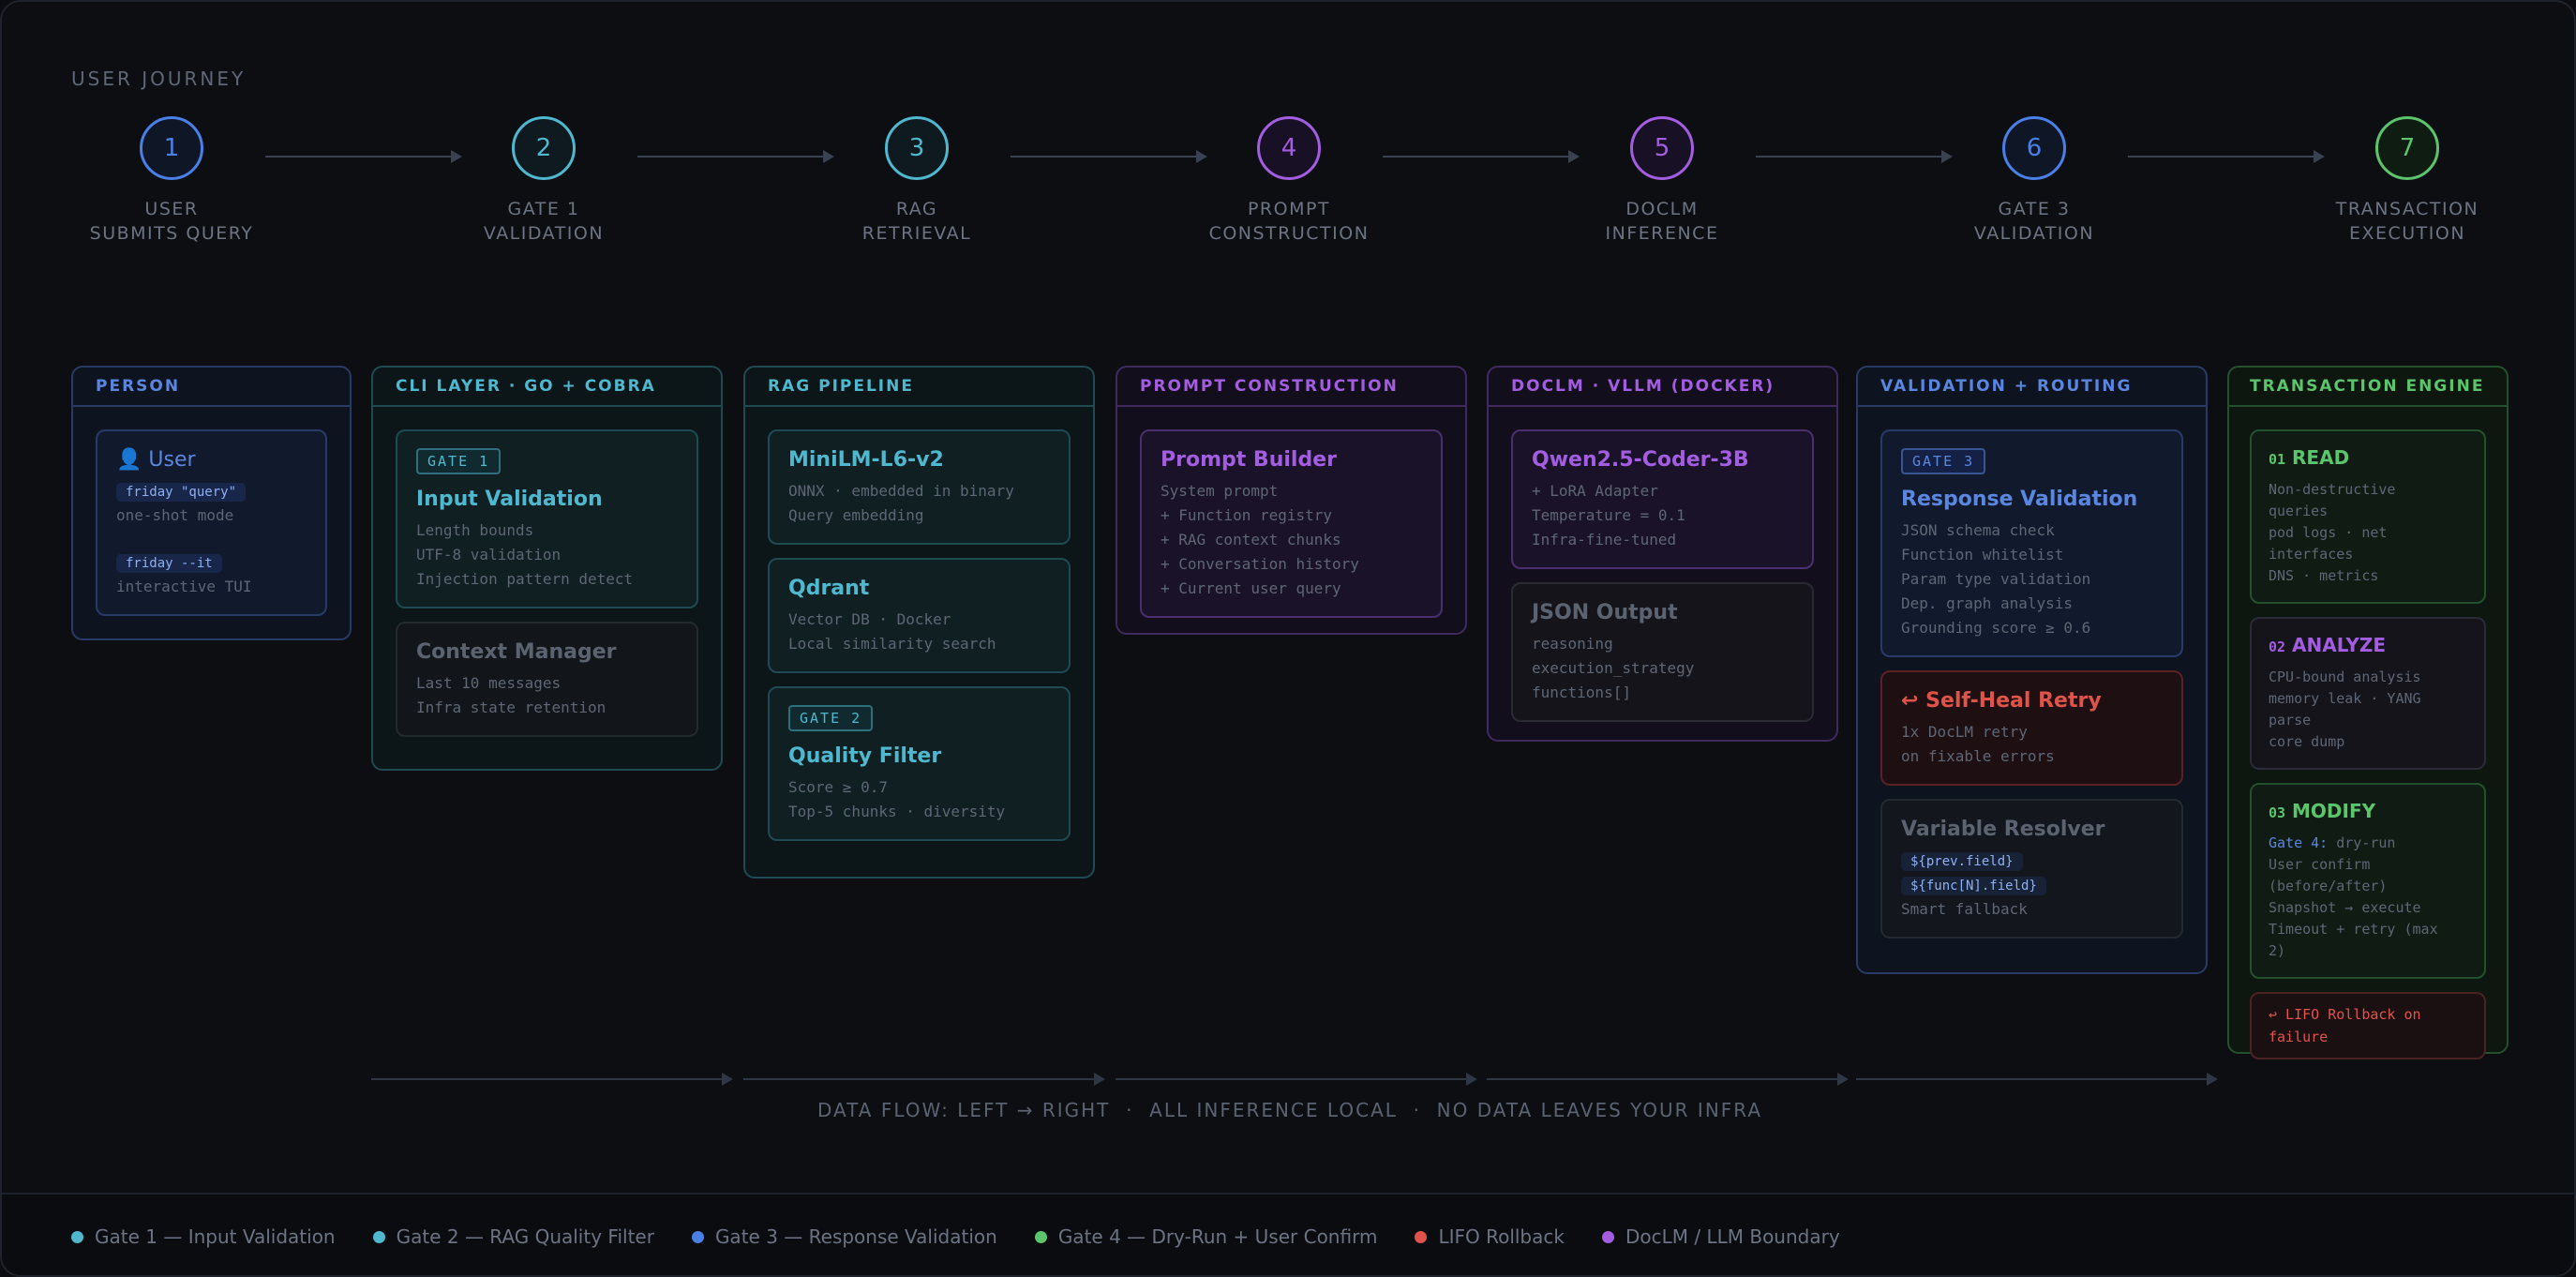 This screenshot has height=1277, width=2576. I want to click on step-label: GATE 3 VALIDATION, so click(2034, 221).